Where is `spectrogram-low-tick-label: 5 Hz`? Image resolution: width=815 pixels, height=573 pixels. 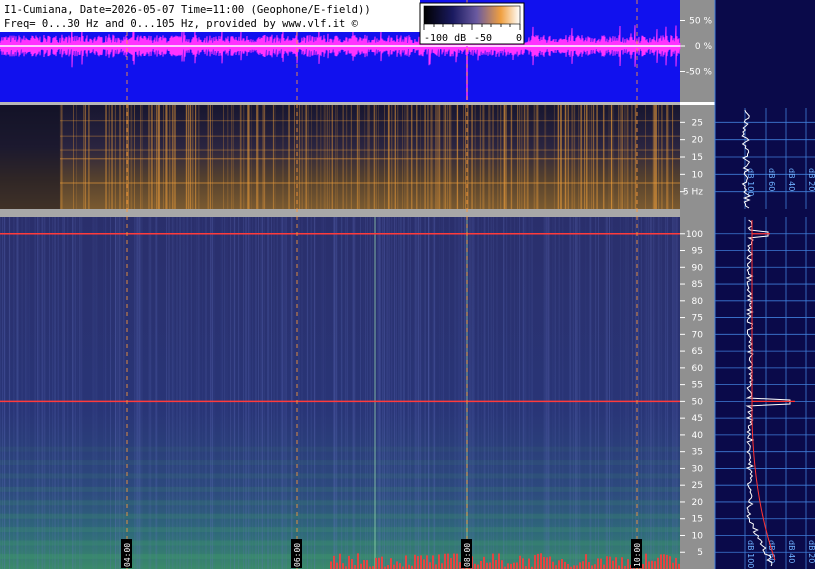 spectrogram-low-tick-label: 5 Hz is located at coordinates (693, 193).